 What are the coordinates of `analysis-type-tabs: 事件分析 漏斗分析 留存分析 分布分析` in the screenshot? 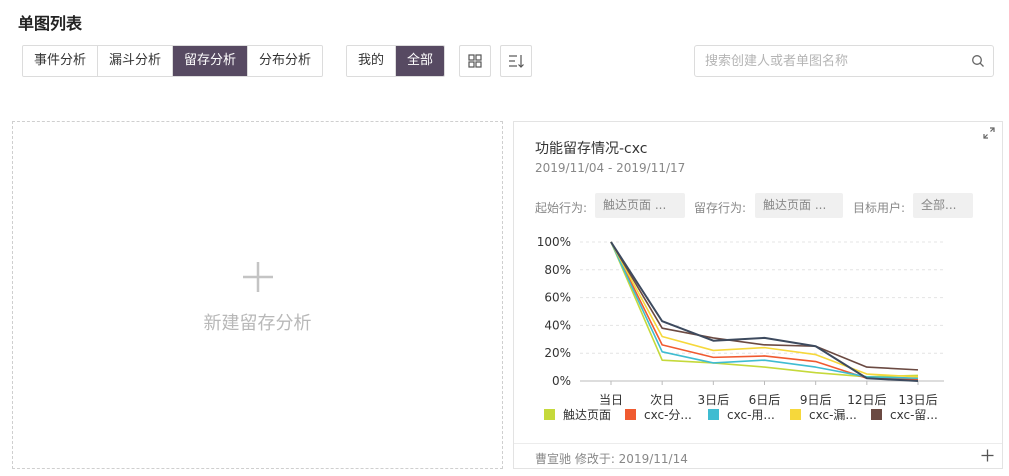 It's located at (173, 61).